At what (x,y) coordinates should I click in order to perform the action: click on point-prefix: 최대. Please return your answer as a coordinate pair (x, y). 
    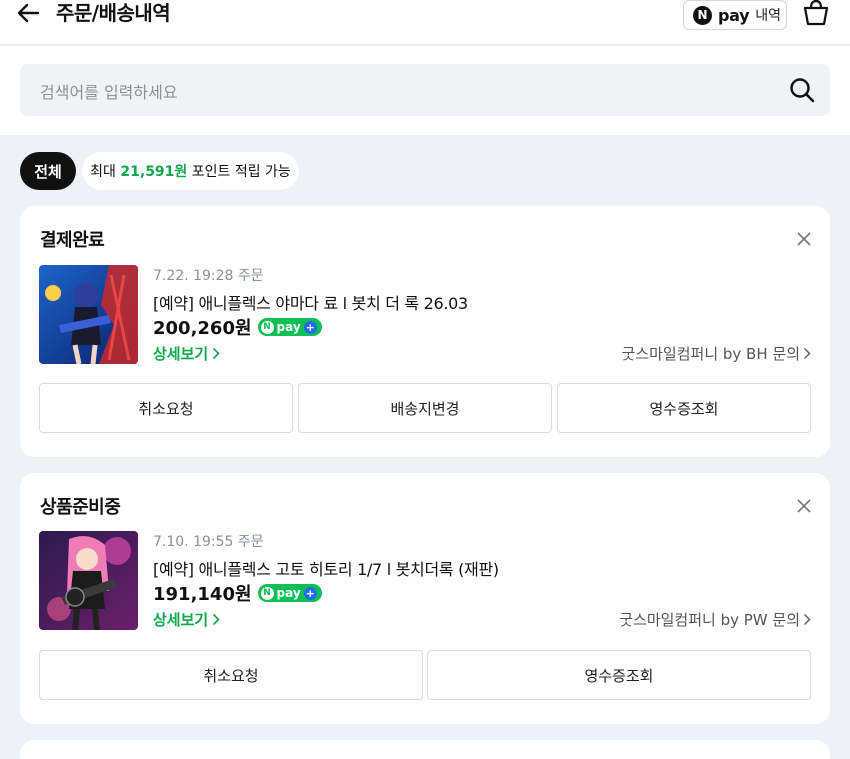
    Looking at the image, I should click on (103, 172).